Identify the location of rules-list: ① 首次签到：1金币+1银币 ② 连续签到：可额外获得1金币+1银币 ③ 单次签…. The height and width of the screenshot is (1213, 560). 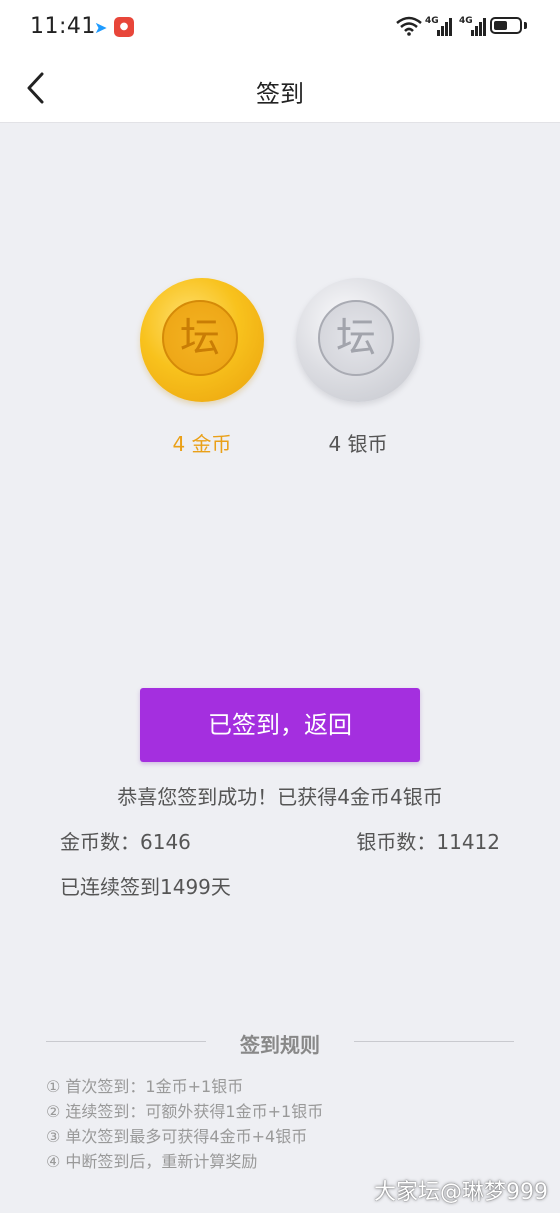
(184, 1124).